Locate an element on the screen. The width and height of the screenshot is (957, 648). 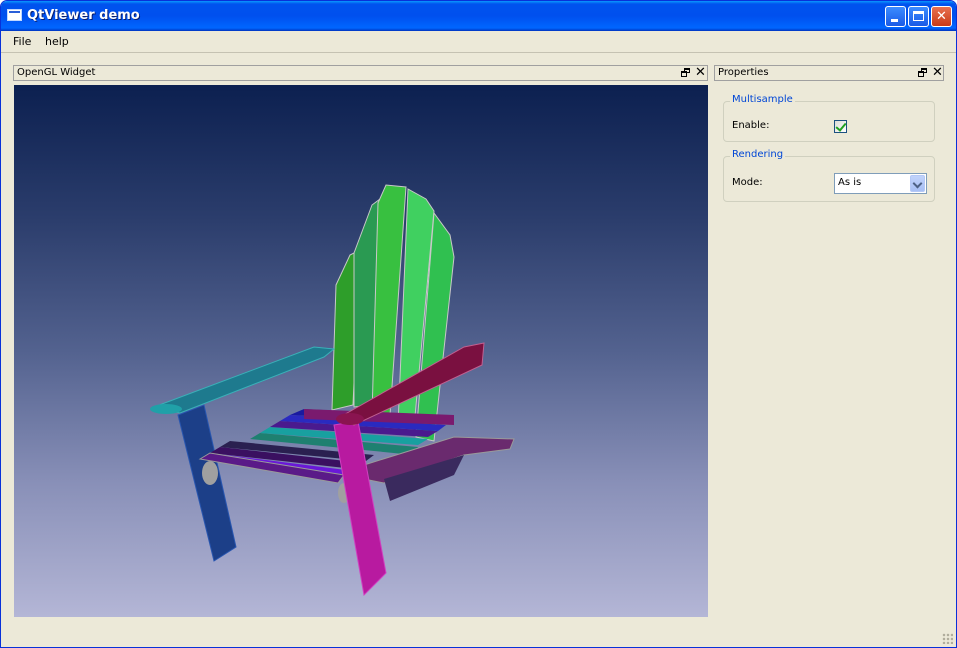
rendering-group: Rendering Mode: As is is located at coordinates (829, 175).